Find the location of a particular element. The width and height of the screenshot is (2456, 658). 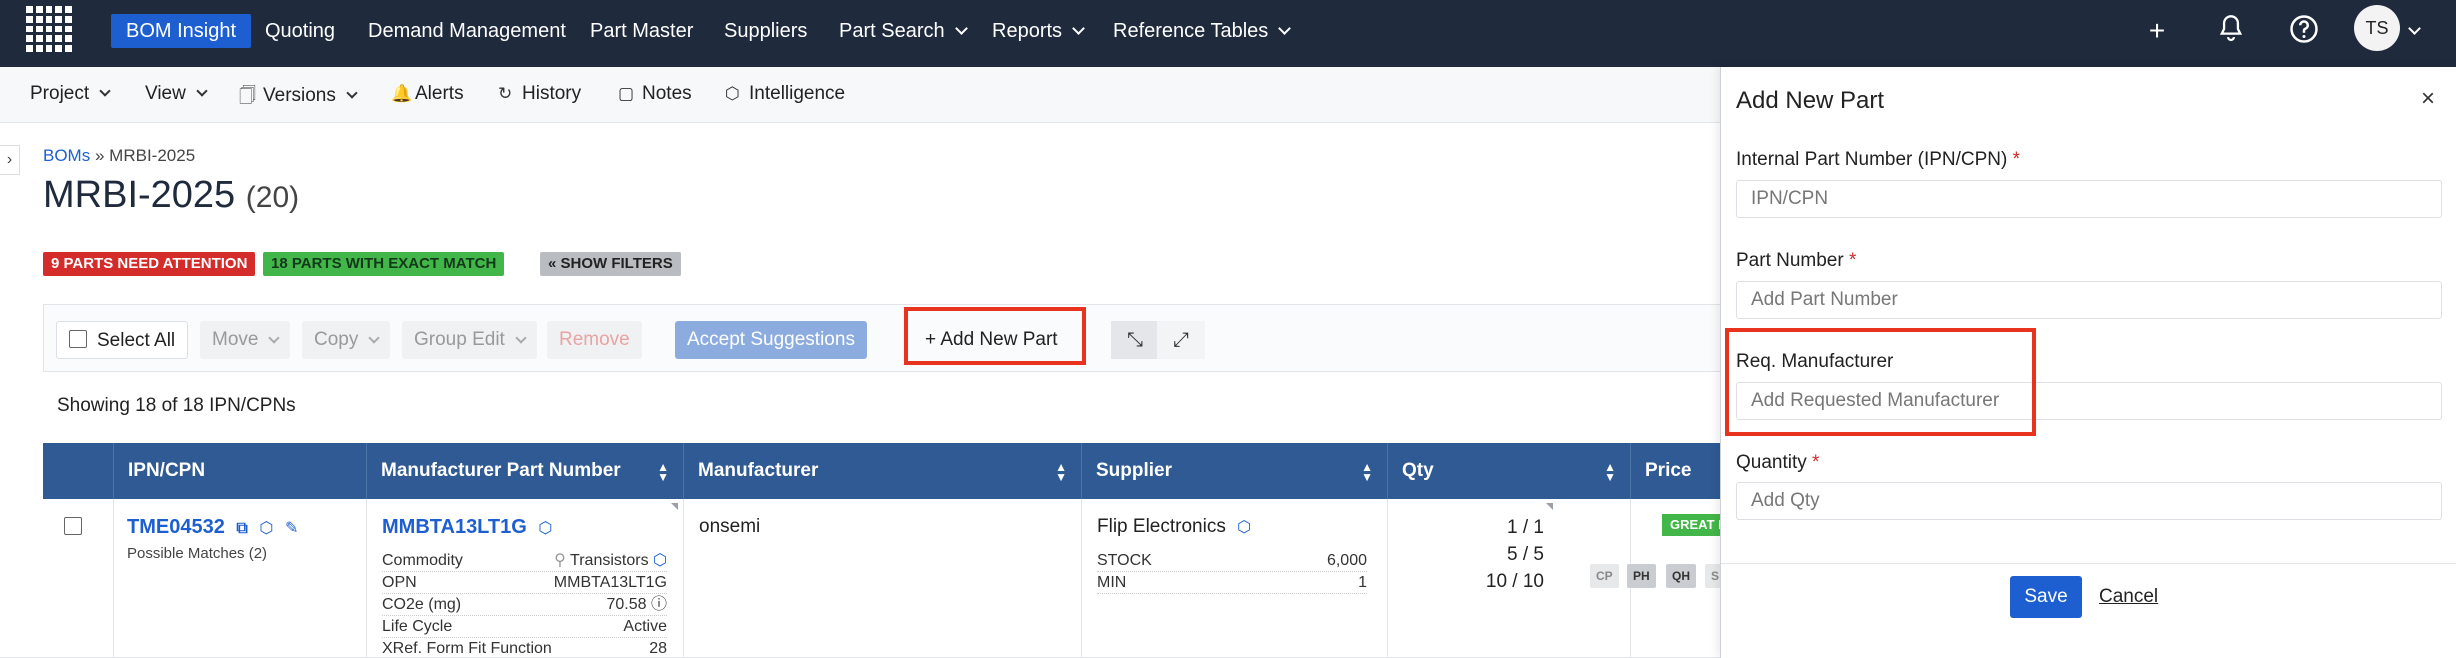

history-link: ↻ History is located at coordinates (539, 94).